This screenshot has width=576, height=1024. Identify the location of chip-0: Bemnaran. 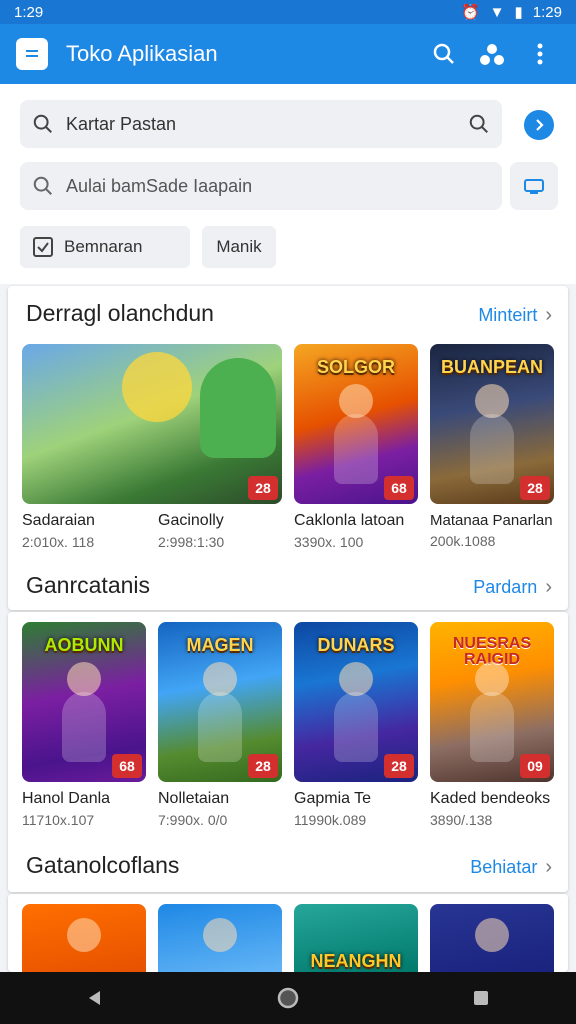
(105, 247).